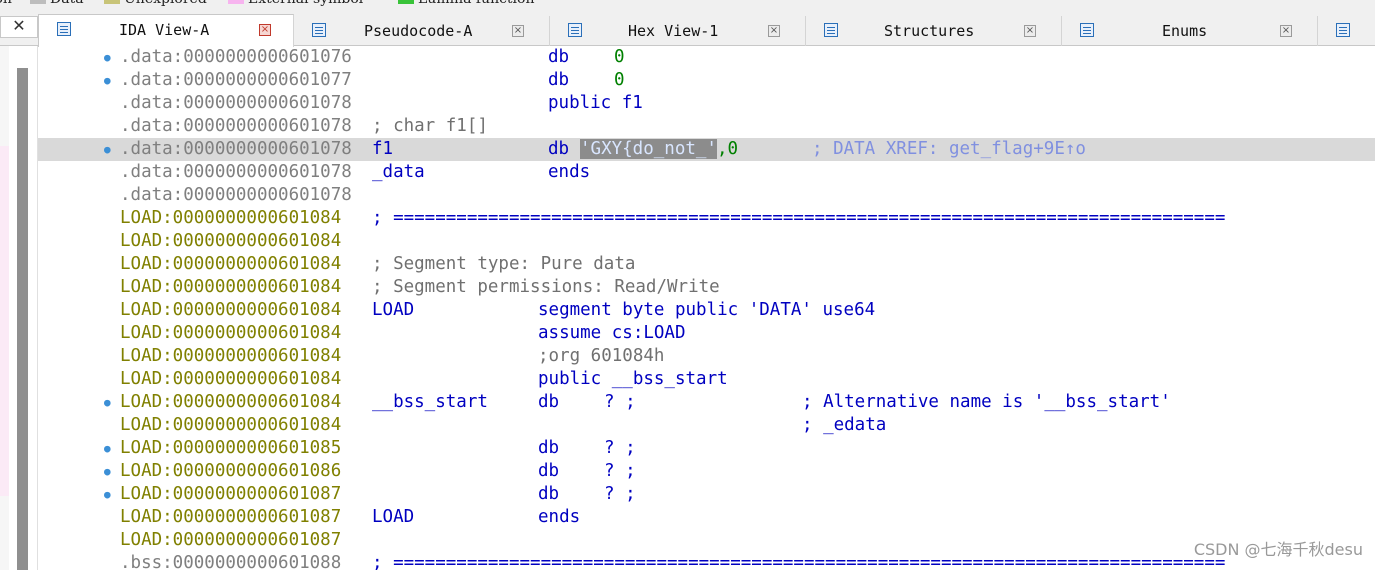 The image size is (1375, 570). Describe the element at coordinates (382, 149) in the screenshot. I see `label: f1` at that location.